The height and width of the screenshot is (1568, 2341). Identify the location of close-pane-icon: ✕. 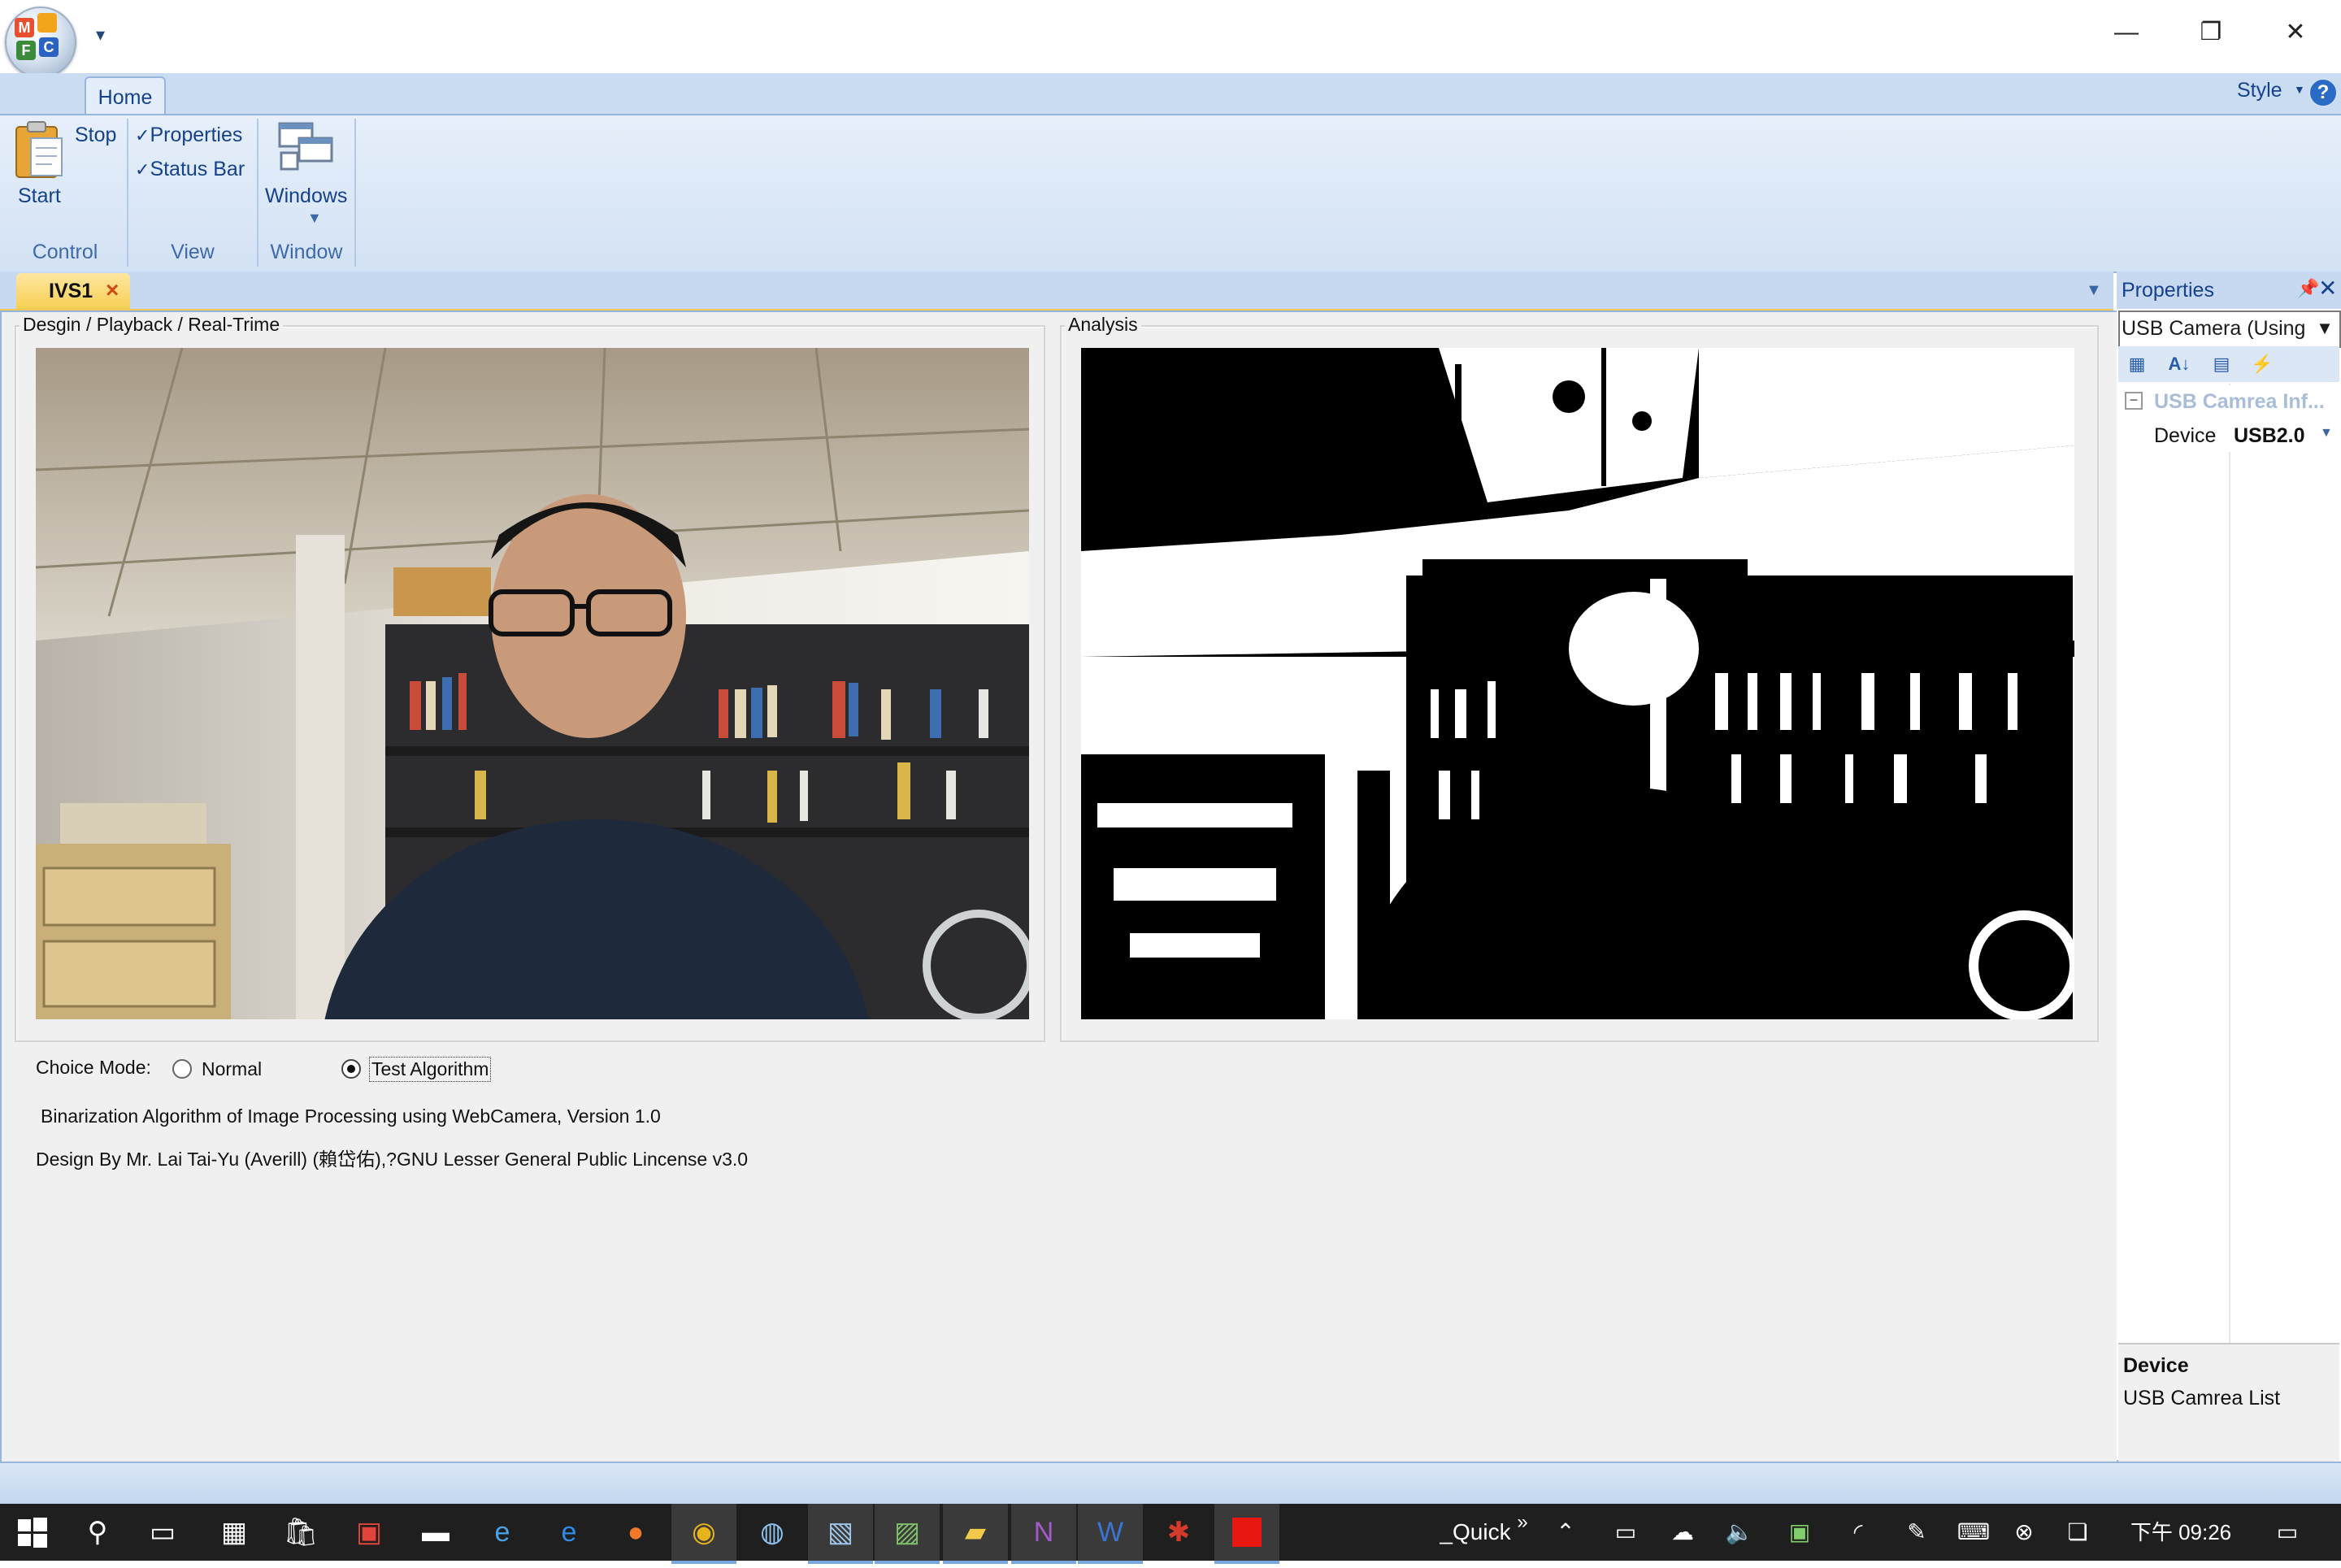
(2327, 288).